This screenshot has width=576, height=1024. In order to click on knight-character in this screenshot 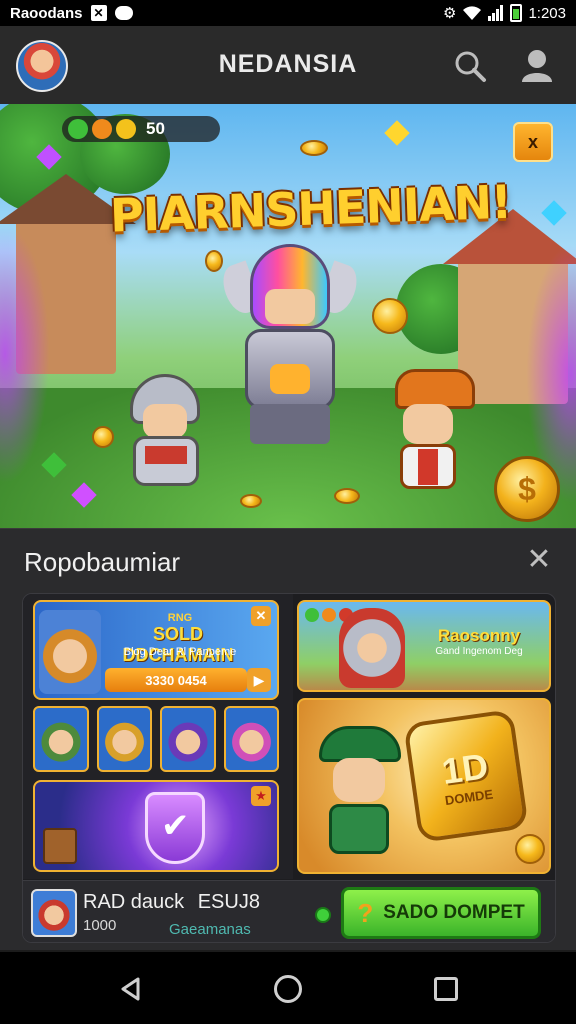, I will do `click(290, 344)`.